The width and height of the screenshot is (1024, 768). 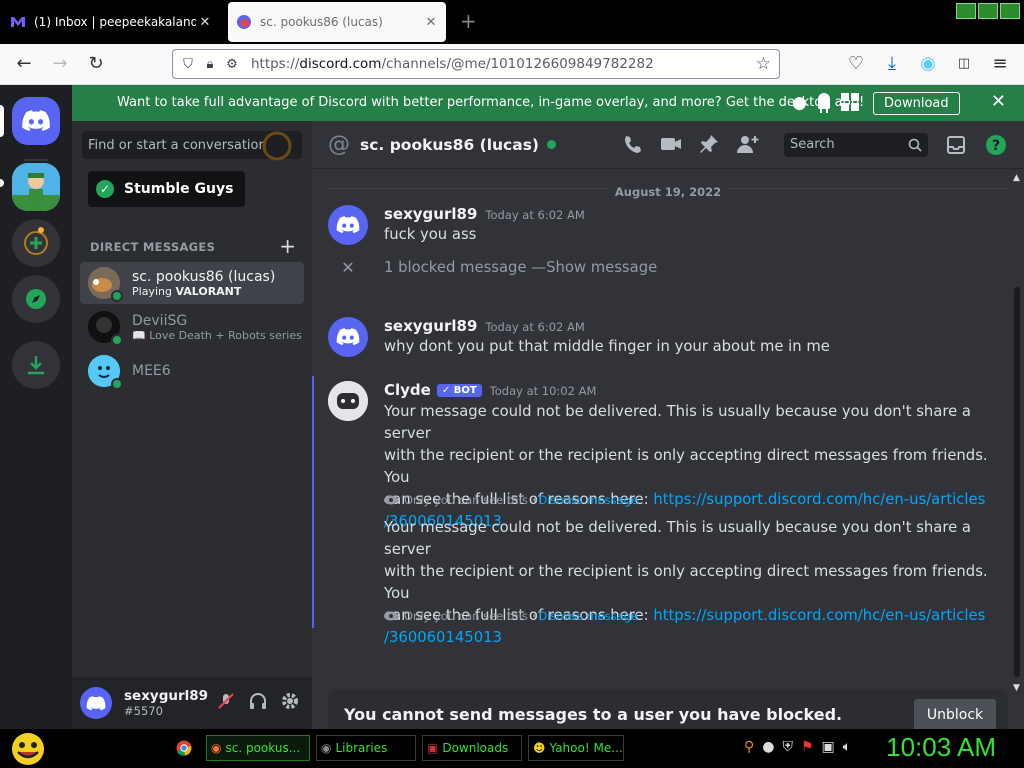 I want to click on online-status-icon, so click(x=552, y=144).